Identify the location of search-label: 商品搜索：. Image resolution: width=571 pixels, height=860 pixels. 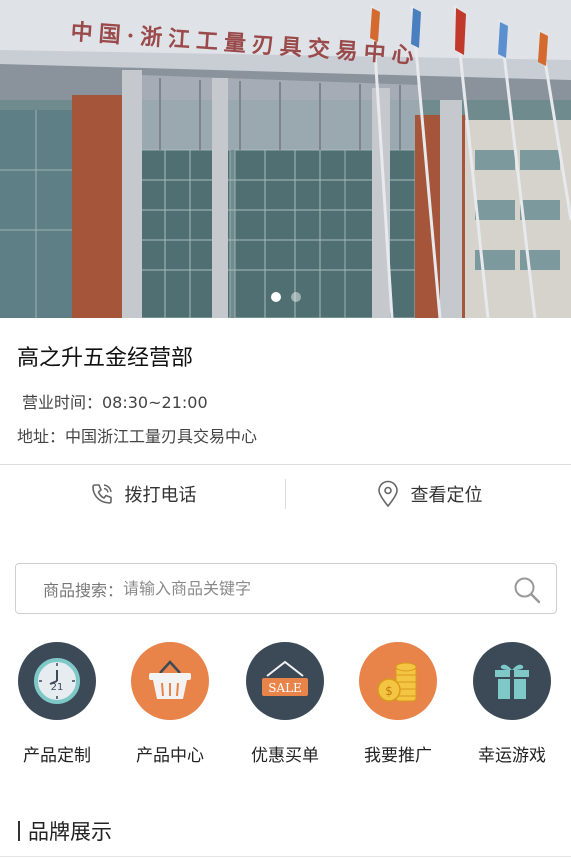
(83, 590).